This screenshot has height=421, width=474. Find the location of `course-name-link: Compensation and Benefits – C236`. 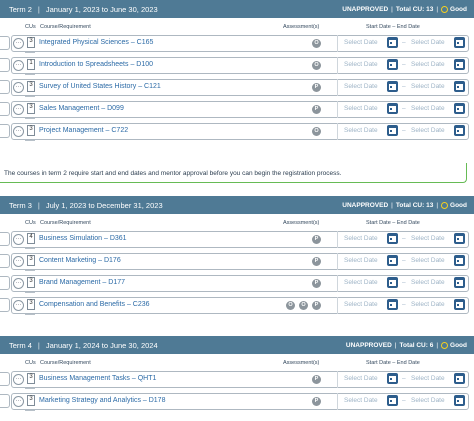

course-name-link: Compensation and Benefits – C236 is located at coordinates (94, 304).